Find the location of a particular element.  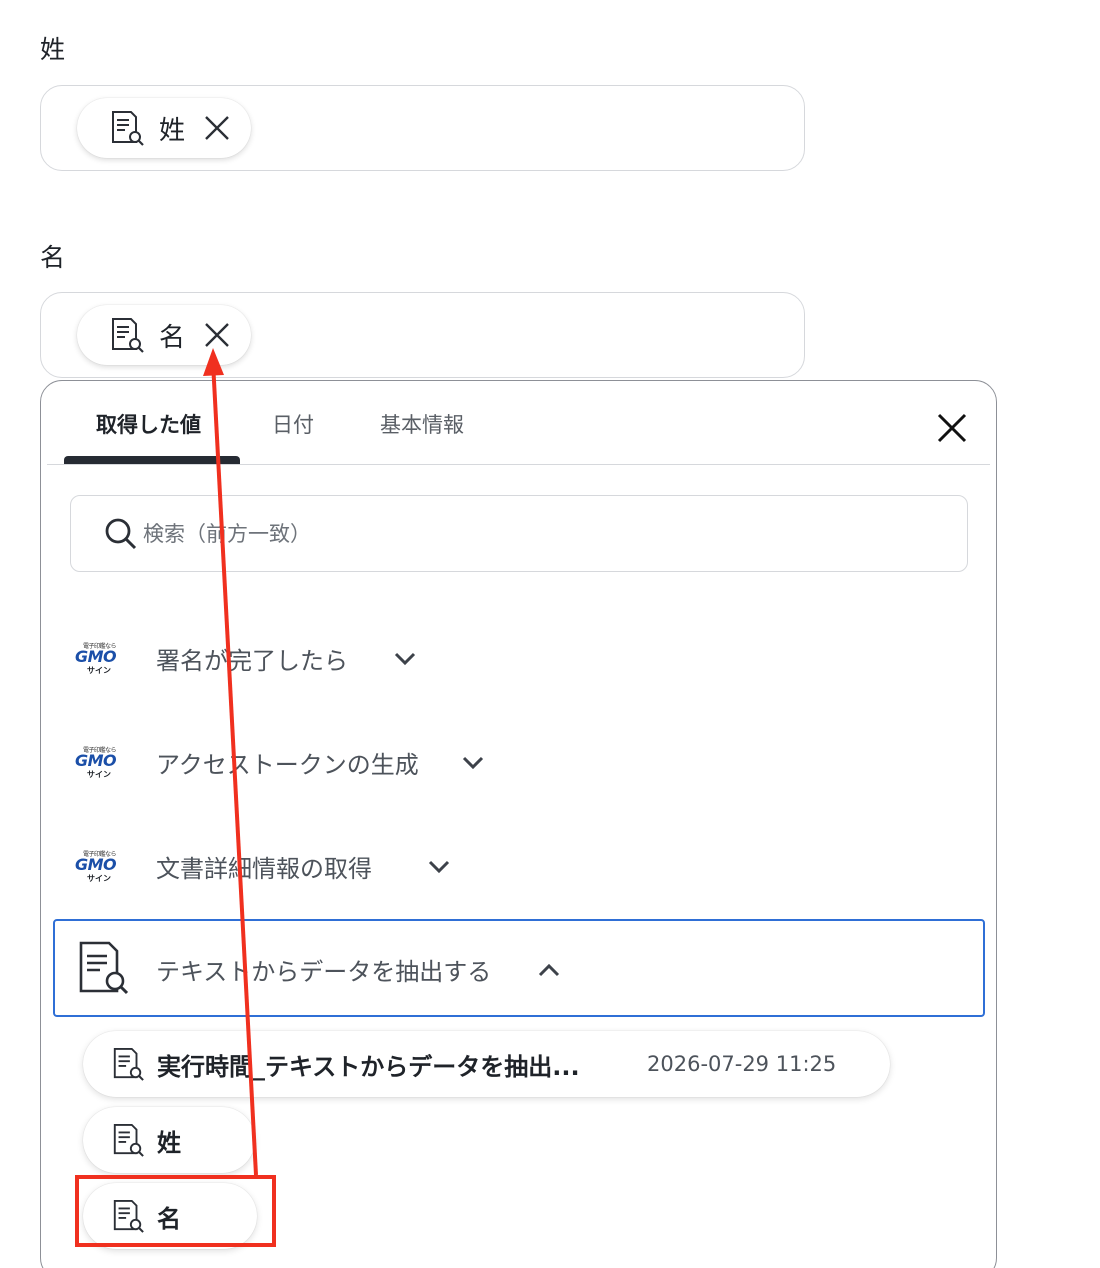

tab-basic-info: 基本情報 is located at coordinates (422, 424).